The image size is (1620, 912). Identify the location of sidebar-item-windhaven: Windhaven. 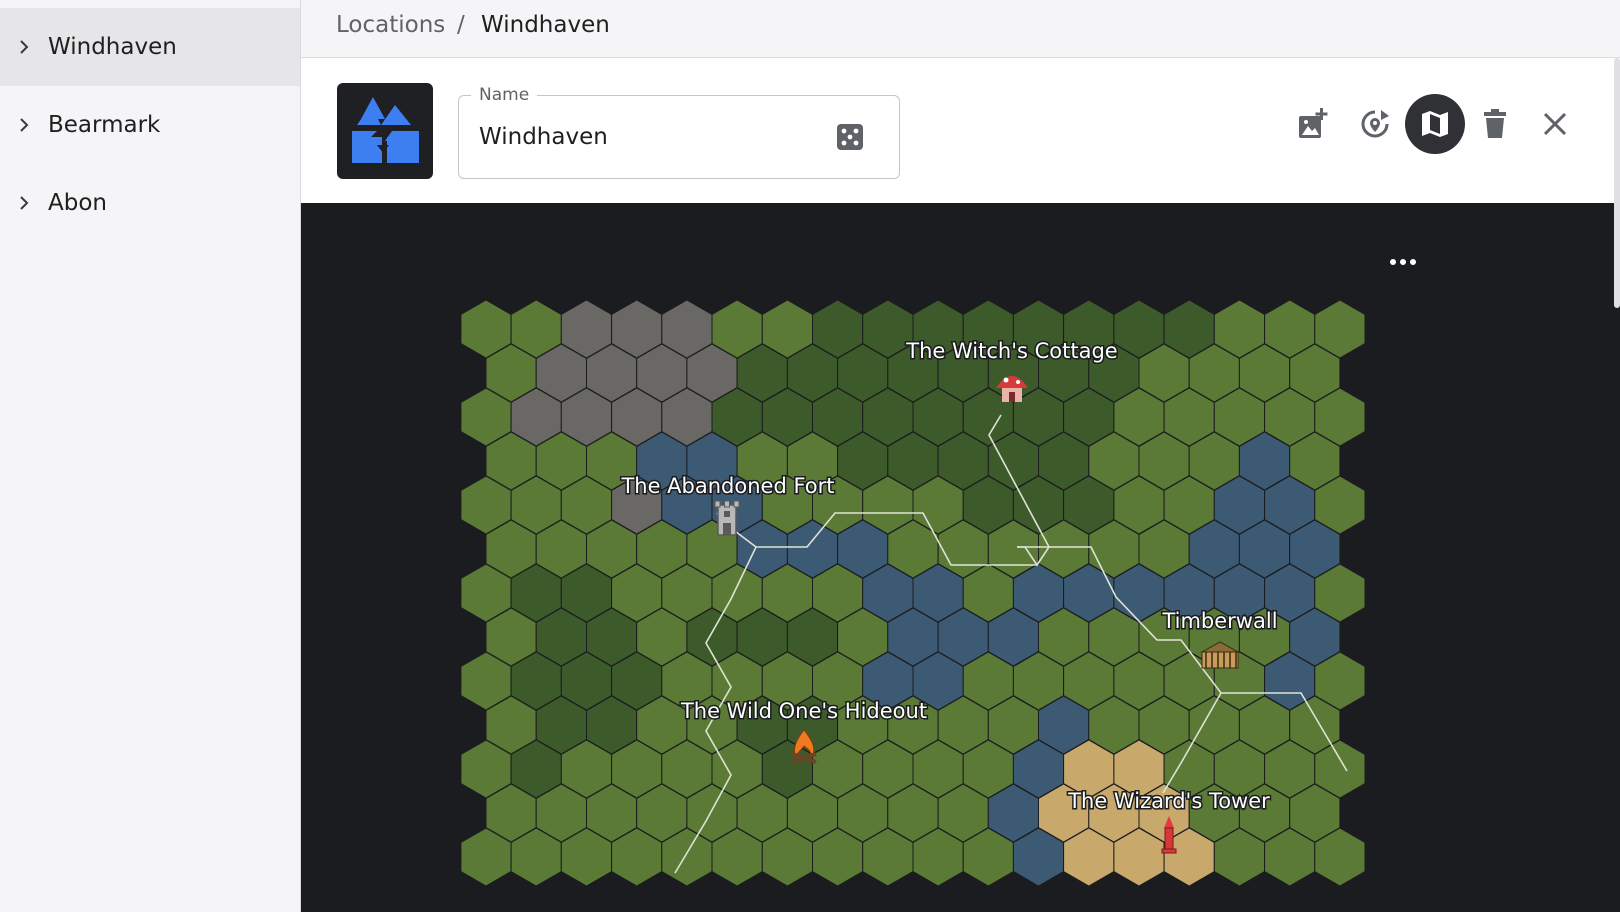
(150, 47).